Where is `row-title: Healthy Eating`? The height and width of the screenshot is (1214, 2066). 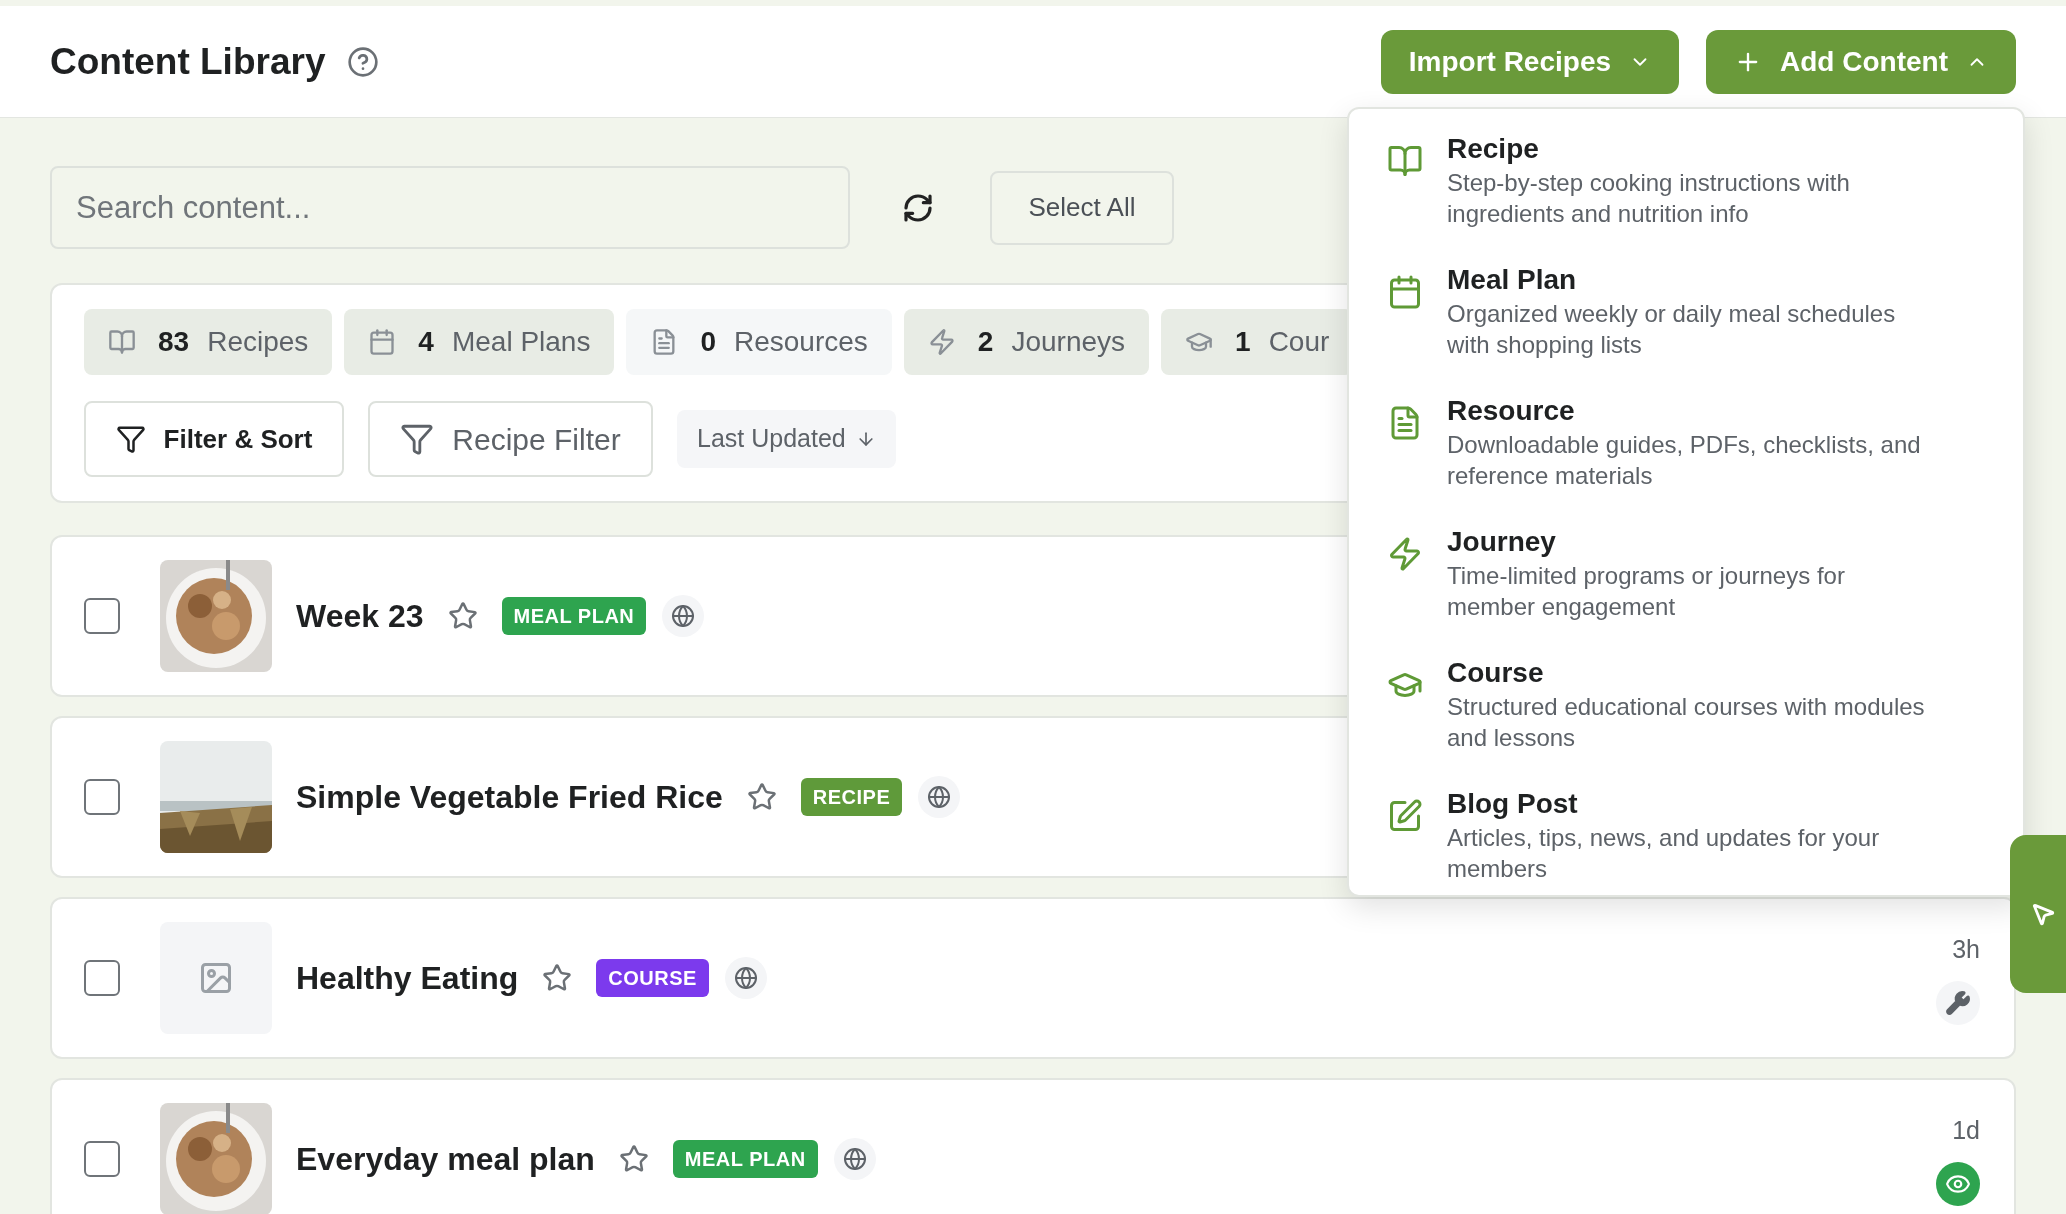 row-title: Healthy Eating is located at coordinates (407, 978).